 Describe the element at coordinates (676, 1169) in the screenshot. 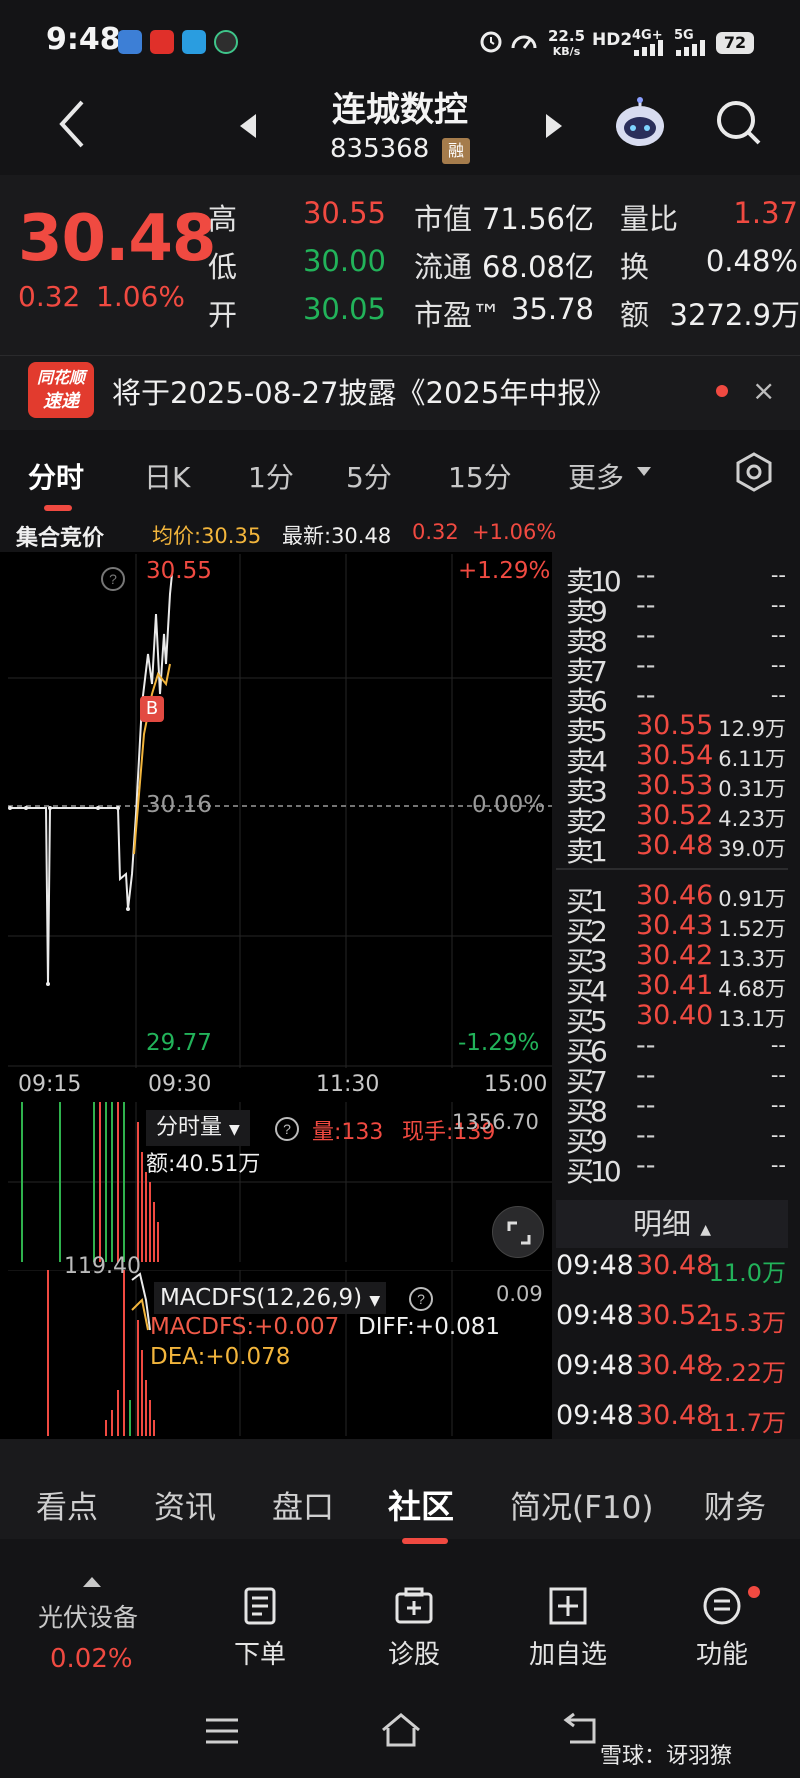

I see `buy-level-row: 买10 -- --` at that location.